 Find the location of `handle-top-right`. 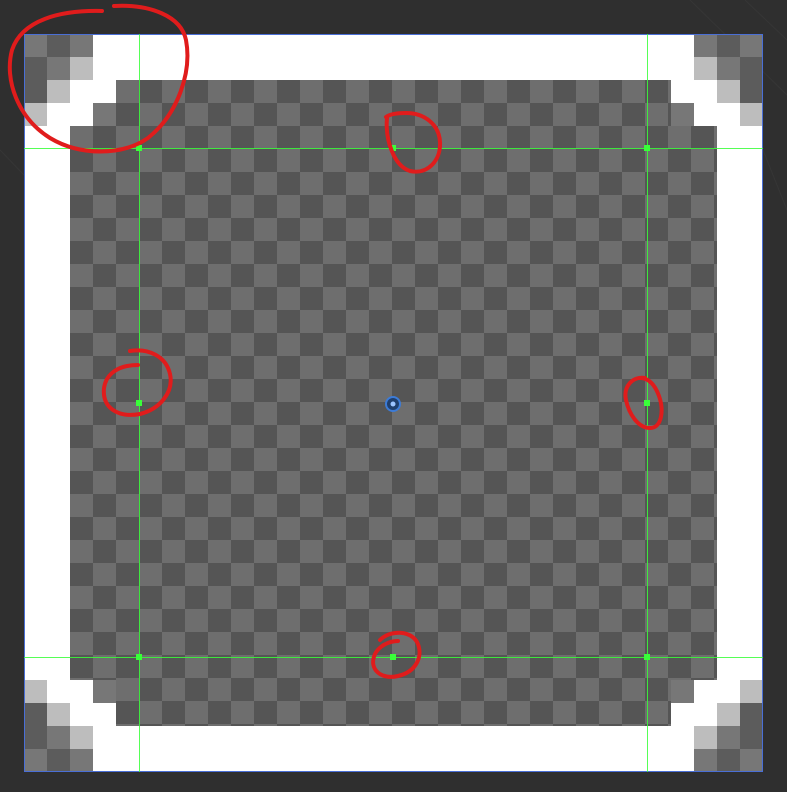

handle-top-right is located at coordinates (647, 148).